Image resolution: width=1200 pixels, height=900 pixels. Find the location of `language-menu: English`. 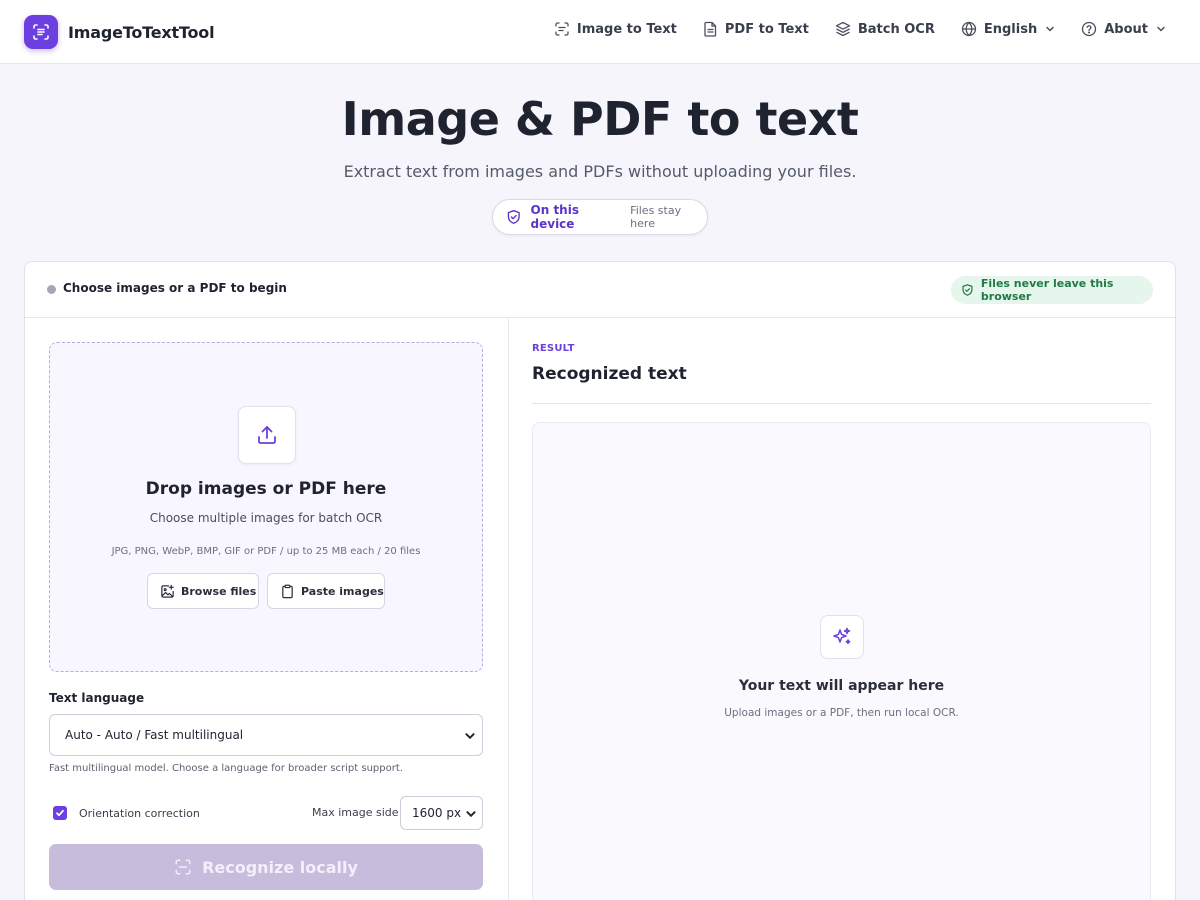

language-menu: English is located at coordinates (1008, 29).